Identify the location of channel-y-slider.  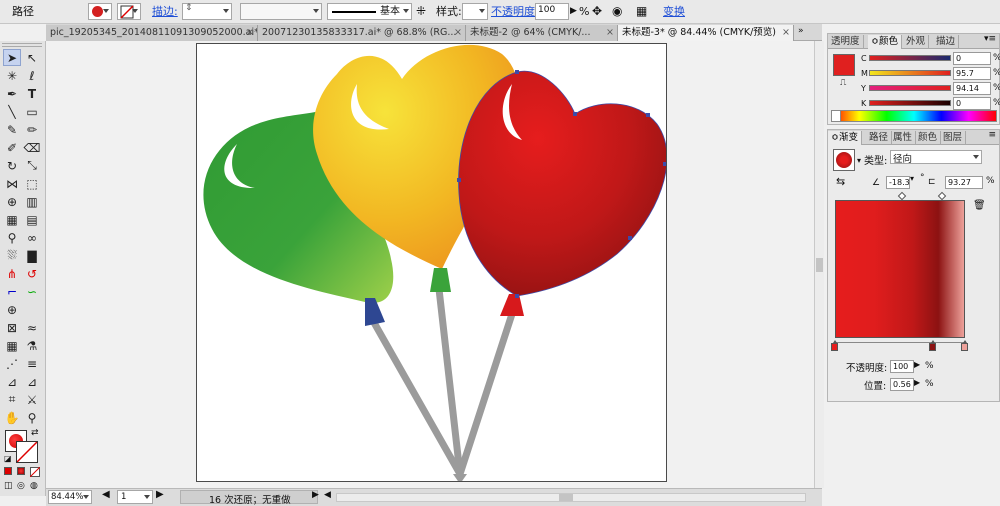
(910, 88).